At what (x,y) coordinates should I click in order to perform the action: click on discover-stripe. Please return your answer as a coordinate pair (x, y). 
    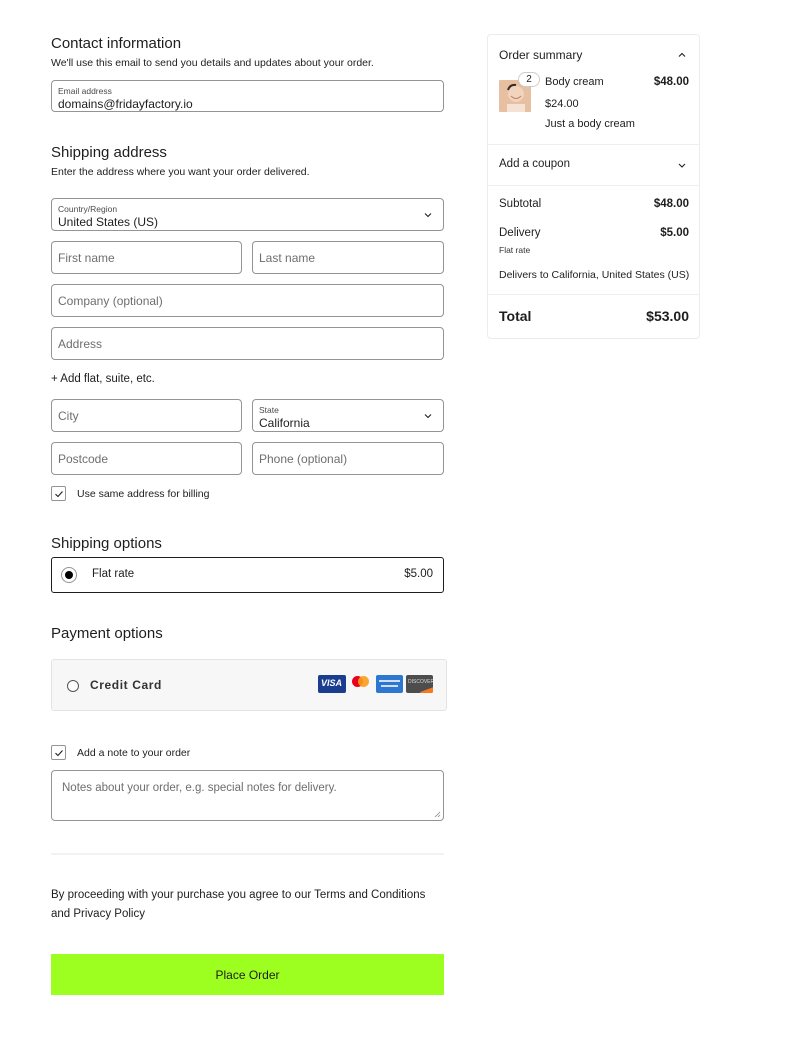
    Looking at the image, I should click on (426, 689).